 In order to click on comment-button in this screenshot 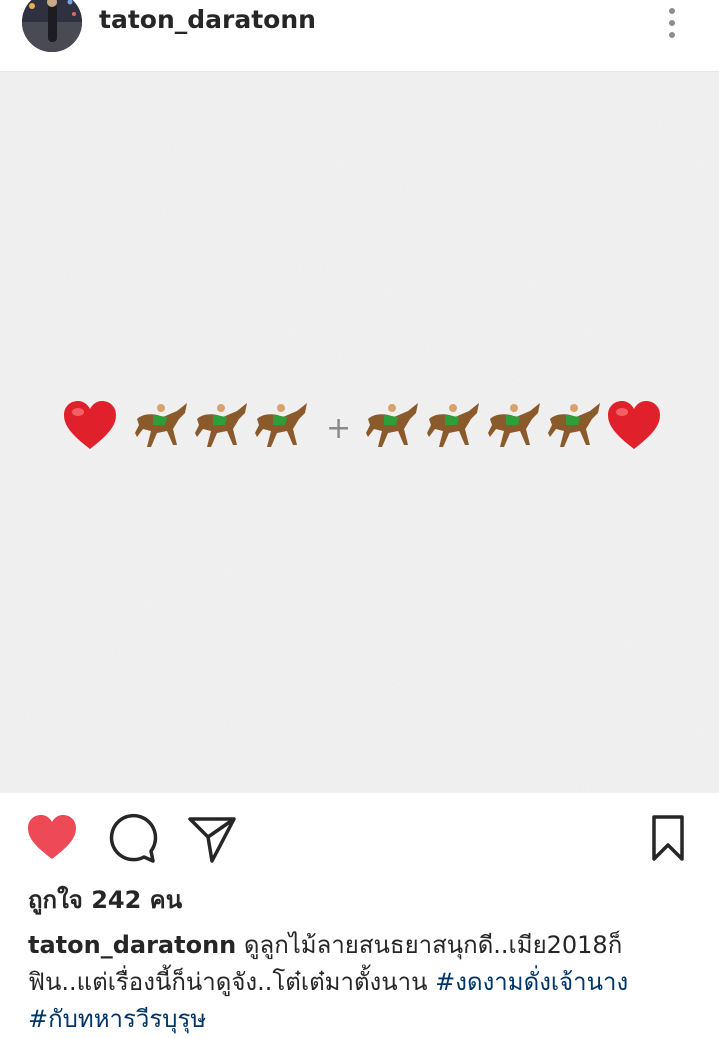, I will do `click(132, 839)`.